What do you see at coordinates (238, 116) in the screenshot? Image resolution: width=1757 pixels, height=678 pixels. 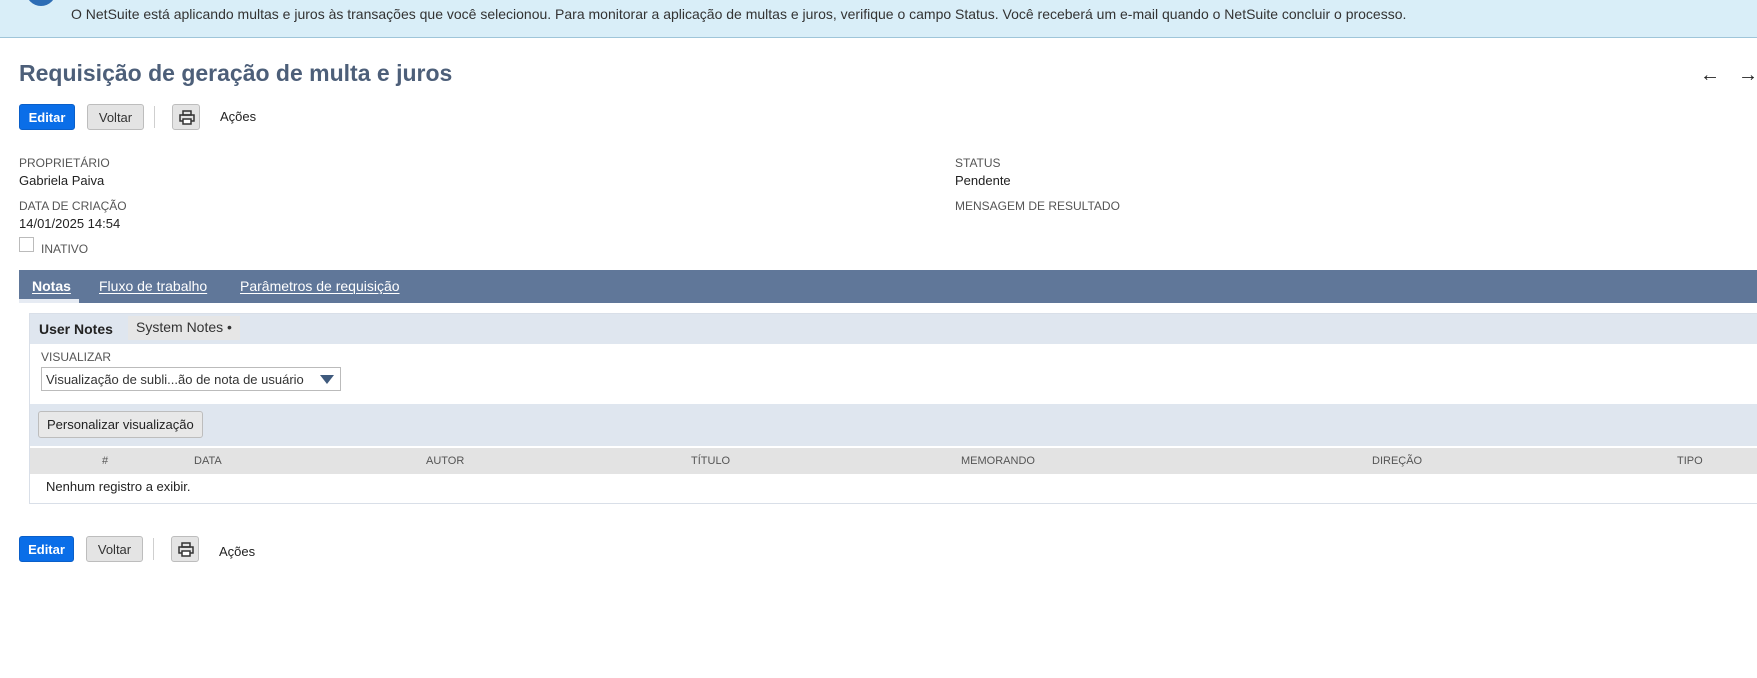 I see `actions-menu: Ações` at bounding box center [238, 116].